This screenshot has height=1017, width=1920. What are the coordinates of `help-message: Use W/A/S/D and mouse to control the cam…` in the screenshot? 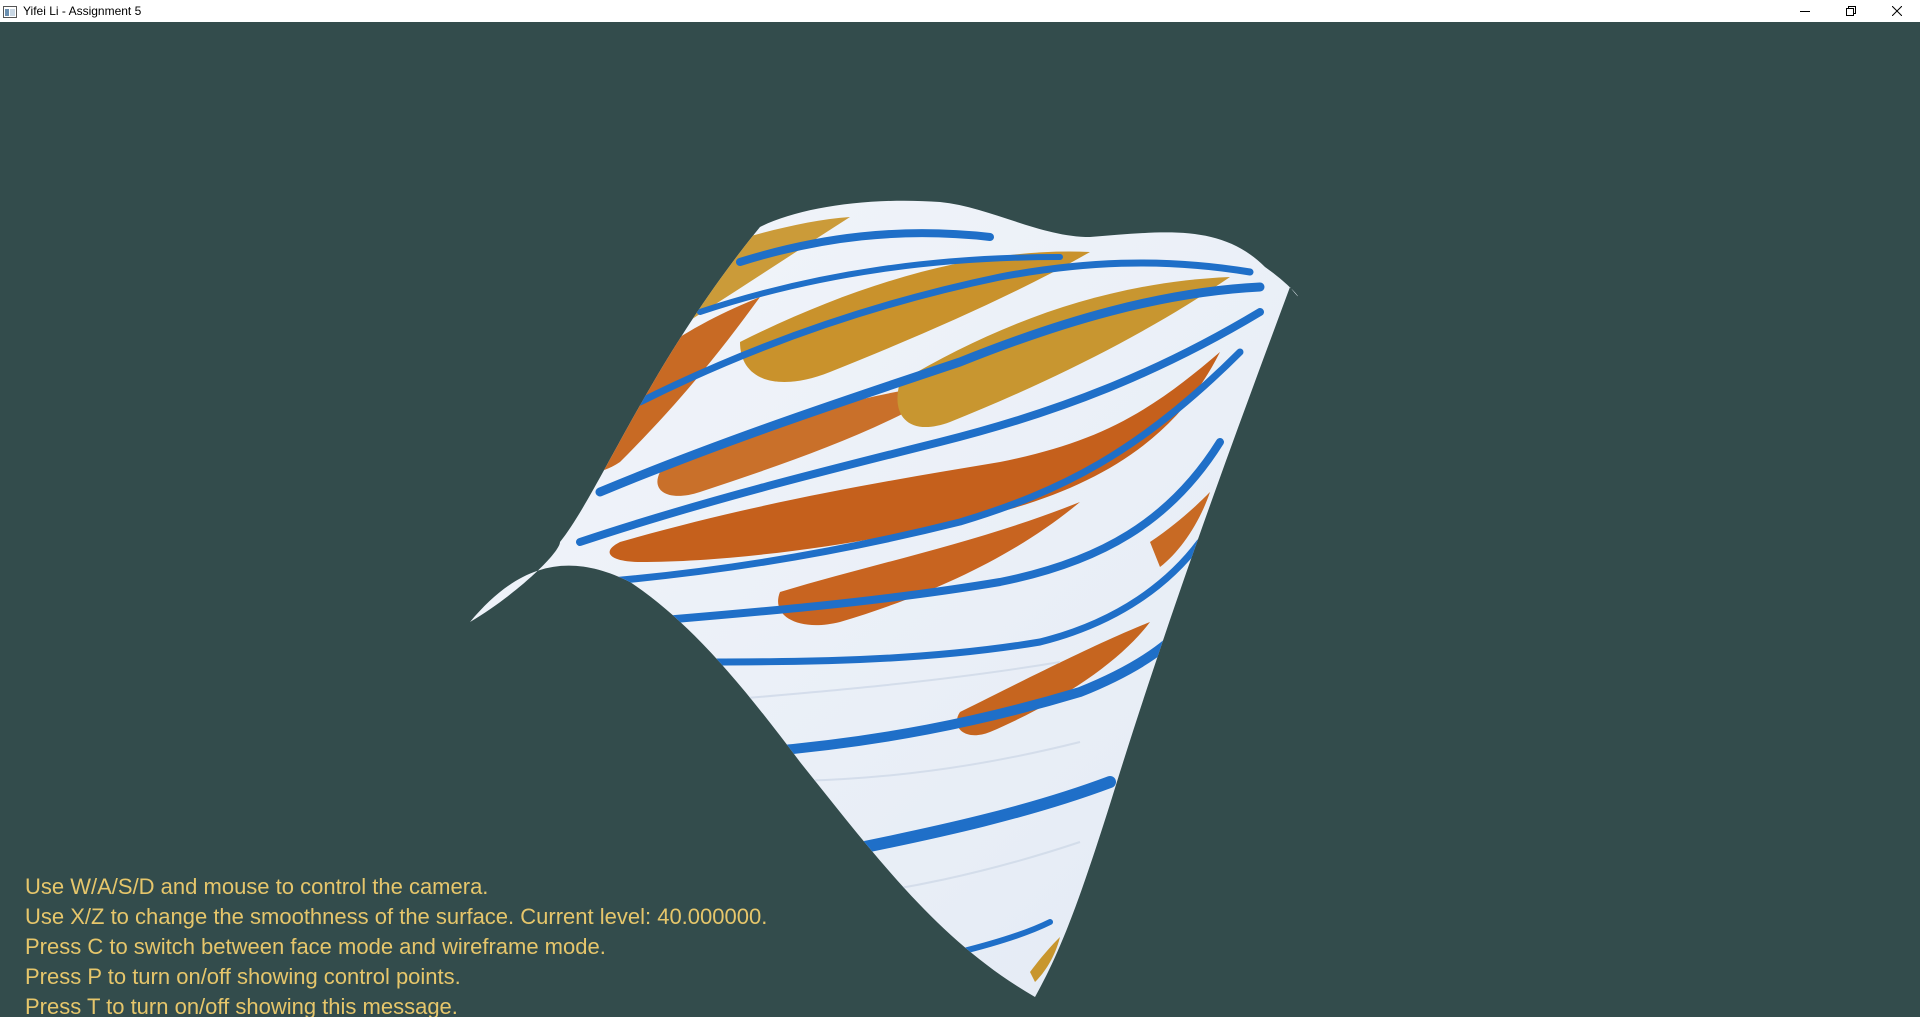 It's located at (396, 944).